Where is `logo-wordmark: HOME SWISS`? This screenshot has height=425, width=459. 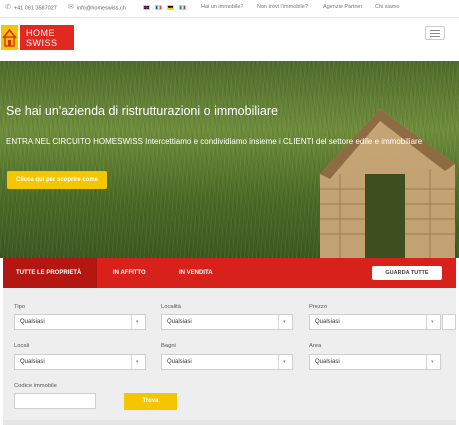
logo-wordmark: HOME SWISS is located at coordinates (47, 37).